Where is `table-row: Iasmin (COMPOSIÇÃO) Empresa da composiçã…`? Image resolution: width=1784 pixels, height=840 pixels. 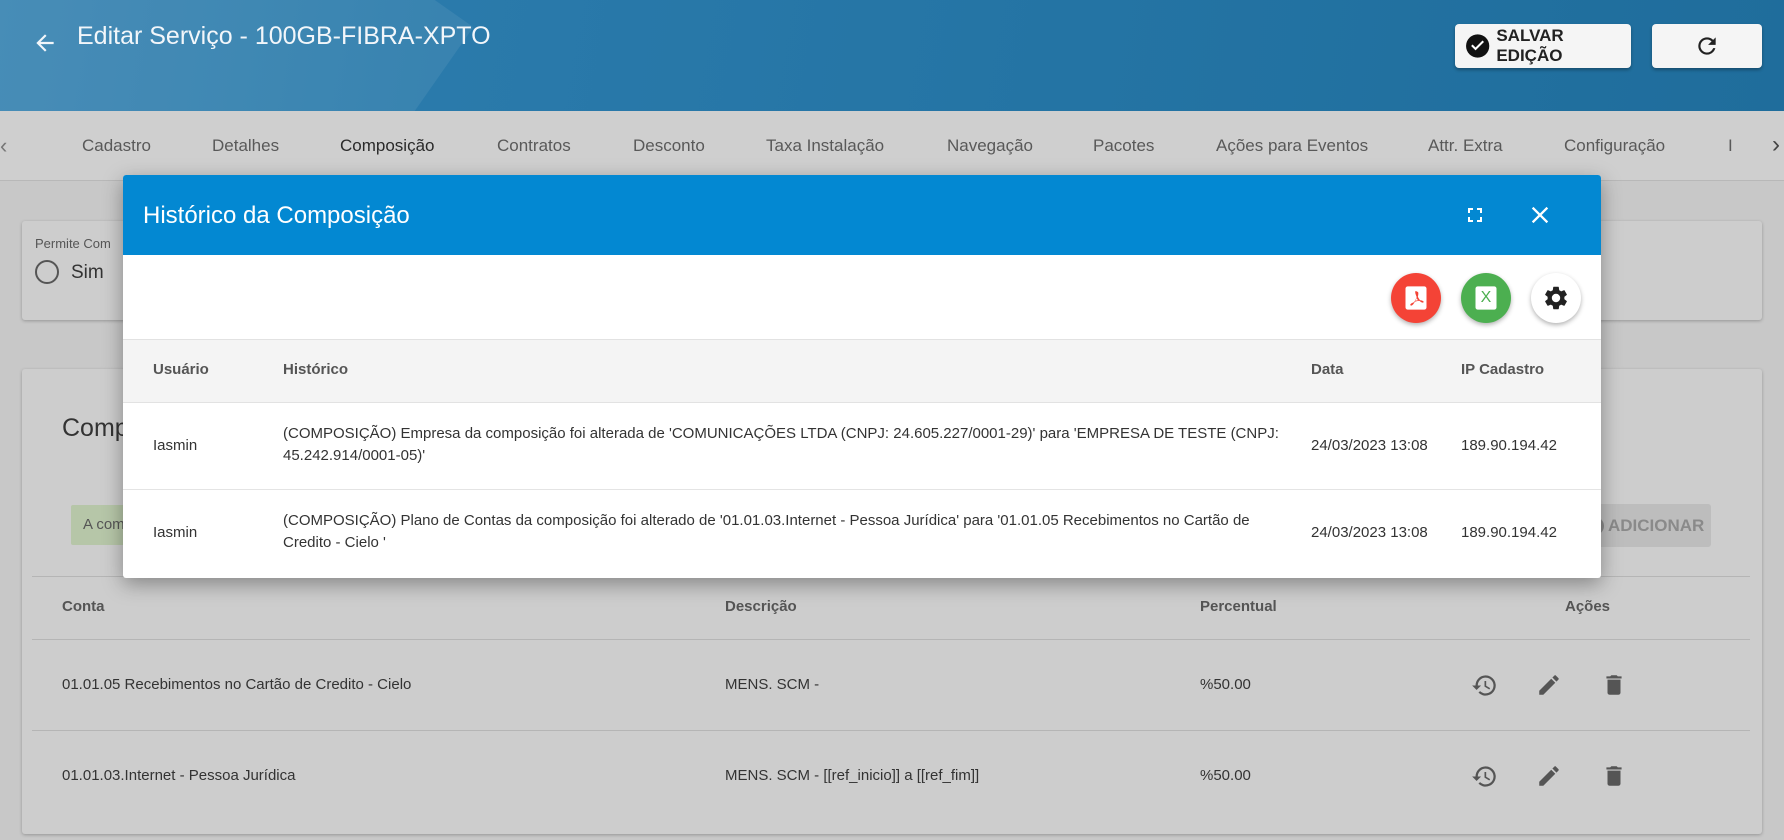 table-row: Iasmin (COMPOSIÇÃO) Empresa da composiçã… is located at coordinates (862, 446).